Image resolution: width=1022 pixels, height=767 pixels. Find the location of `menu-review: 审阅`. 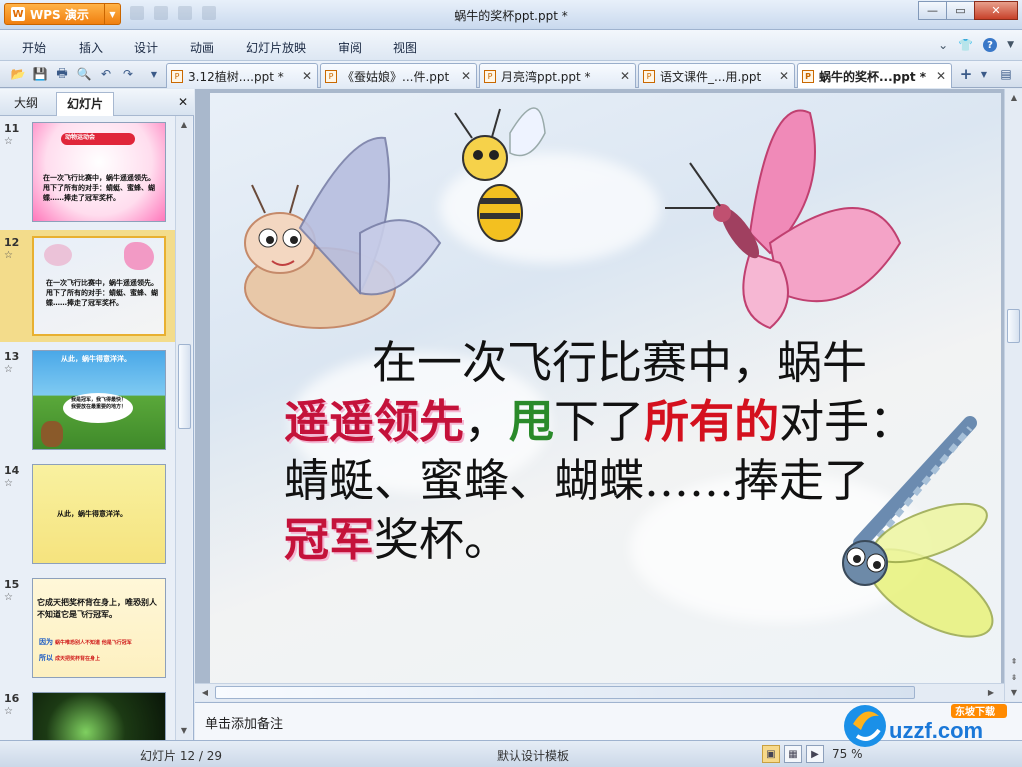

menu-review: 审阅 is located at coordinates (350, 47).